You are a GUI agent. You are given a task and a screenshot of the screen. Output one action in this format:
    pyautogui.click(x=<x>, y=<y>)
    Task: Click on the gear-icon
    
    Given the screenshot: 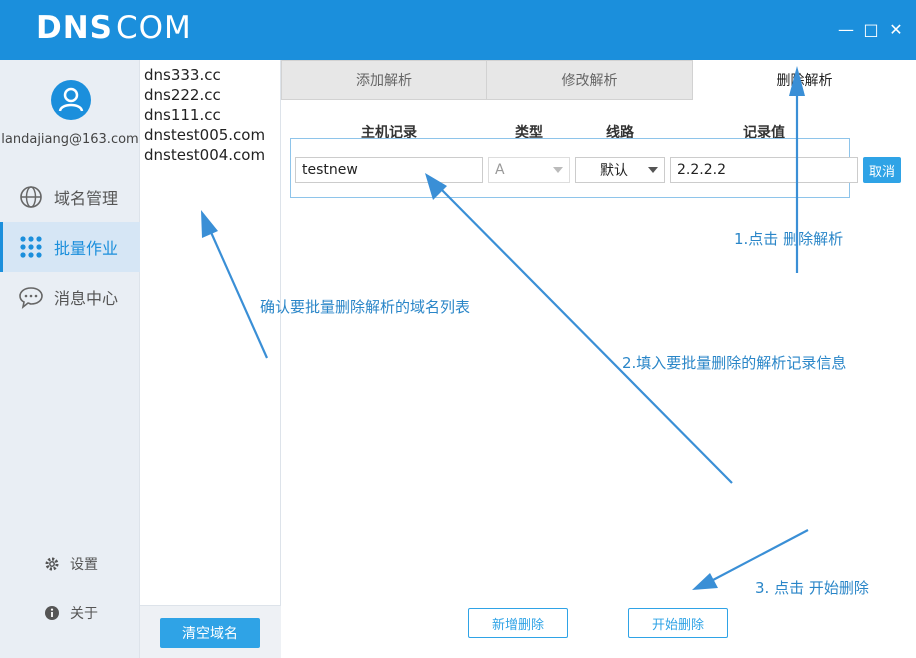 What is the action you would take?
    pyautogui.click(x=53, y=564)
    